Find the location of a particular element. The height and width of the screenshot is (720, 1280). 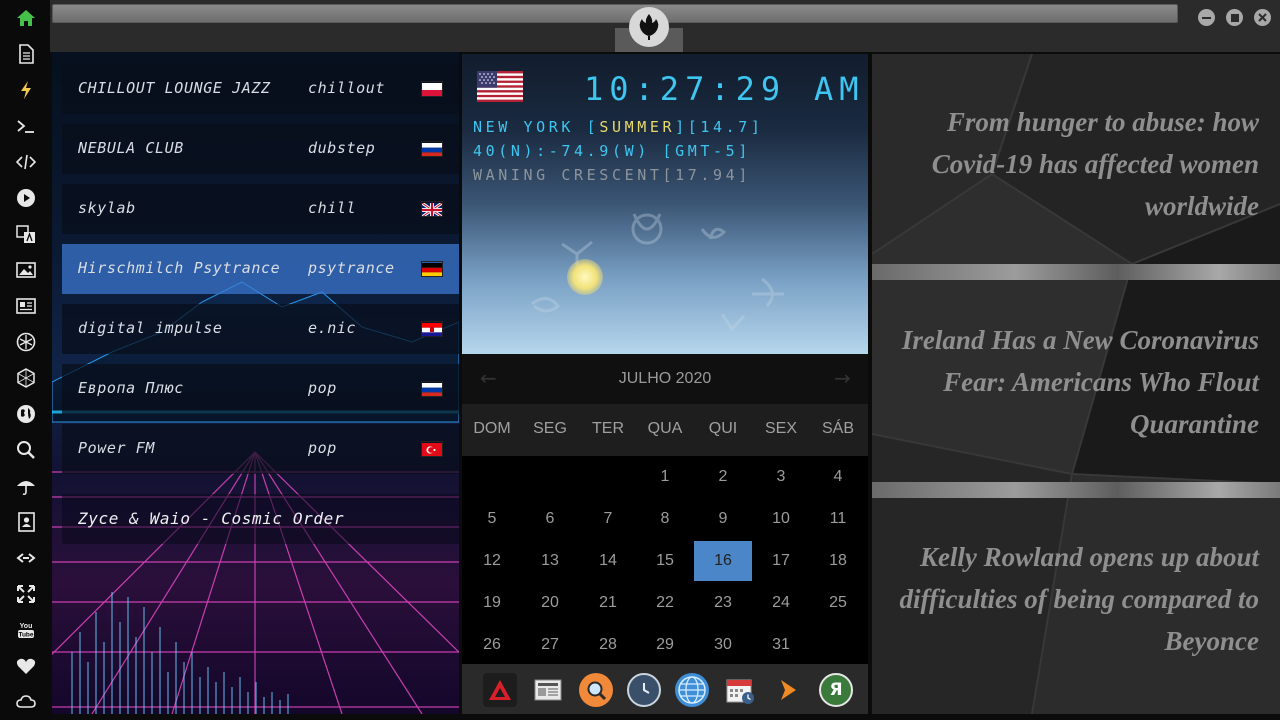

station-row: skylab chill is located at coordinates (260, 209).